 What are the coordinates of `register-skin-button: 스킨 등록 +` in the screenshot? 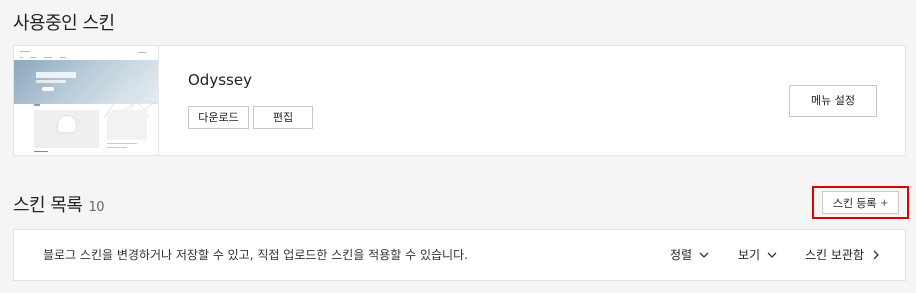 It's located at (860, 202).